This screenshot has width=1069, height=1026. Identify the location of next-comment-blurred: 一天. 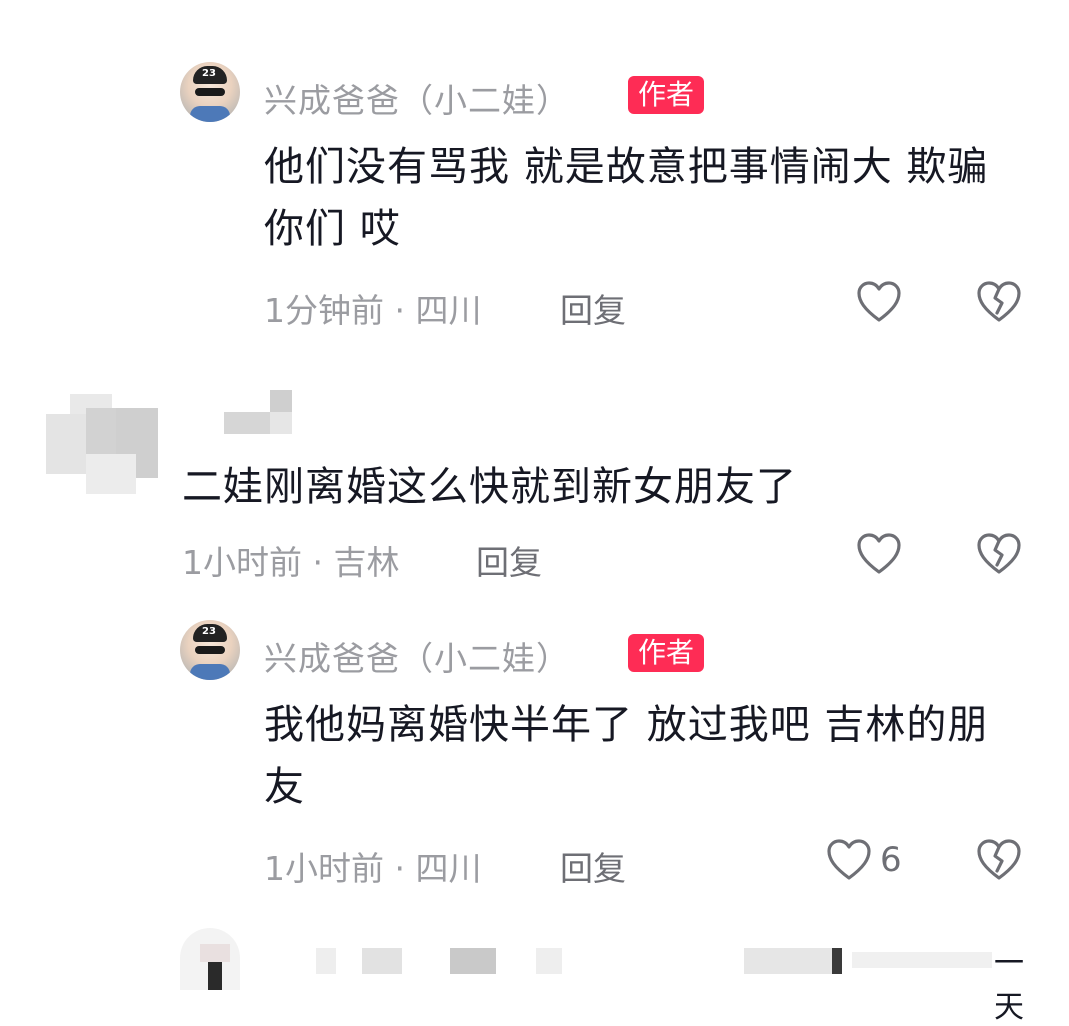
(611, 976).